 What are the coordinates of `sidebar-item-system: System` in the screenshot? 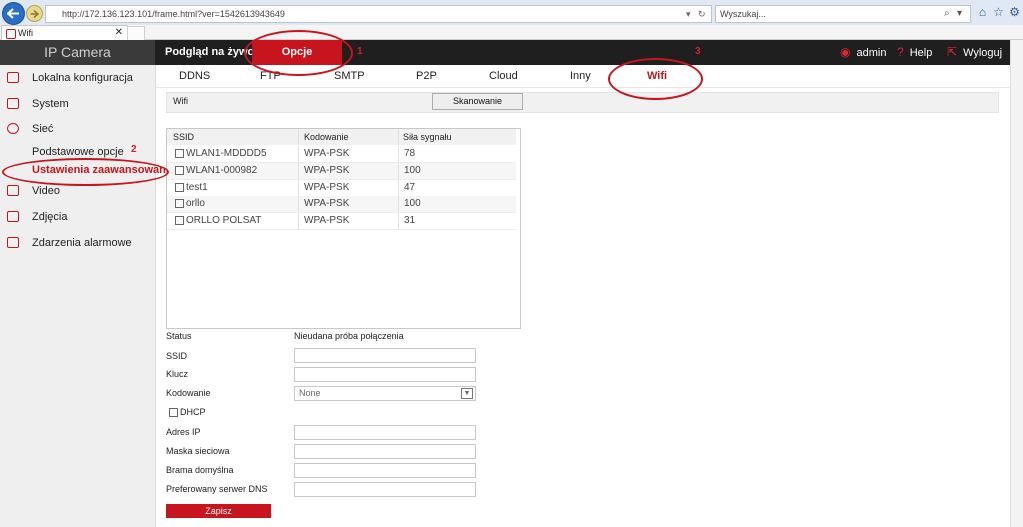 It's located at (77, 104).